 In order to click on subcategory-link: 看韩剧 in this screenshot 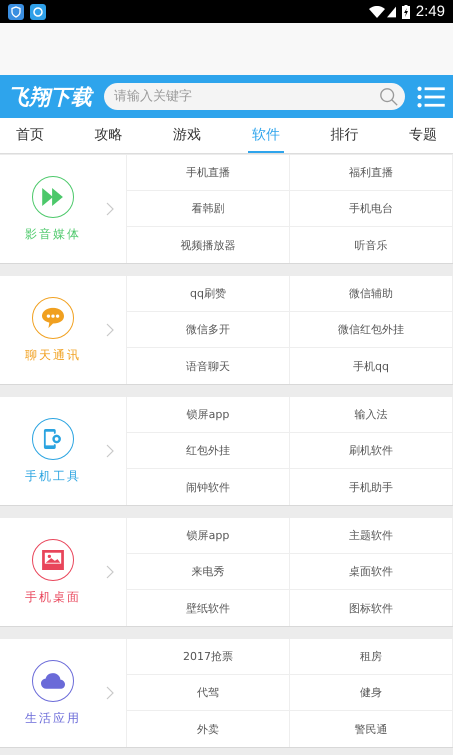, I will do `click(208, 209)`.